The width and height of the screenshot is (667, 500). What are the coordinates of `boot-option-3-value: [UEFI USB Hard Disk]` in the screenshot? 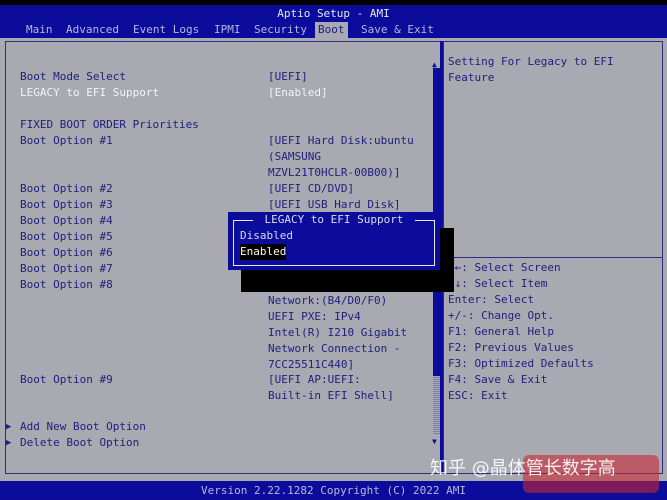 It's located at (334, 205).